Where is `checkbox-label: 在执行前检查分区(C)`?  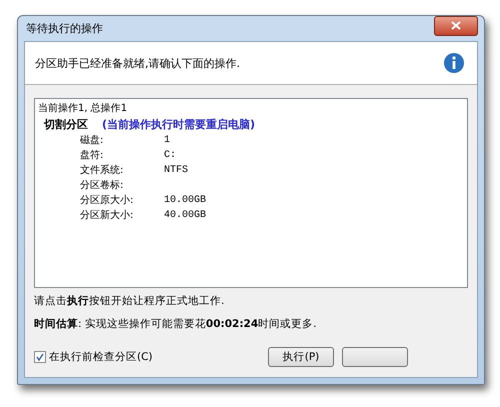 checkbox-label: 在执行前检查分区(C) is located at coordinates (101, 357).